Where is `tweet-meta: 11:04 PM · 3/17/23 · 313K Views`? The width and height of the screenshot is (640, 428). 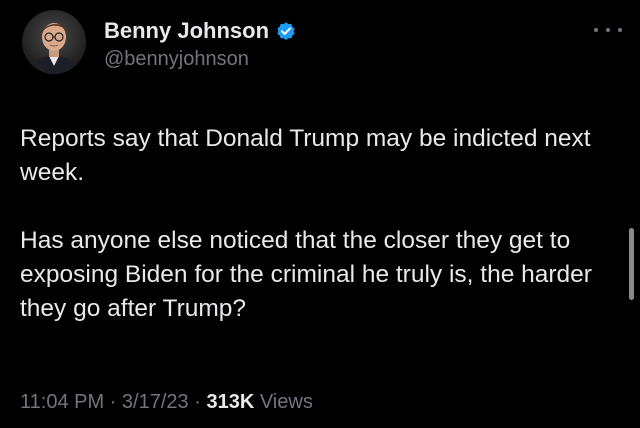 tweet-meta: 11:04 PM · 3/17/23 · 313K Views is located at coordinates (166, 402).